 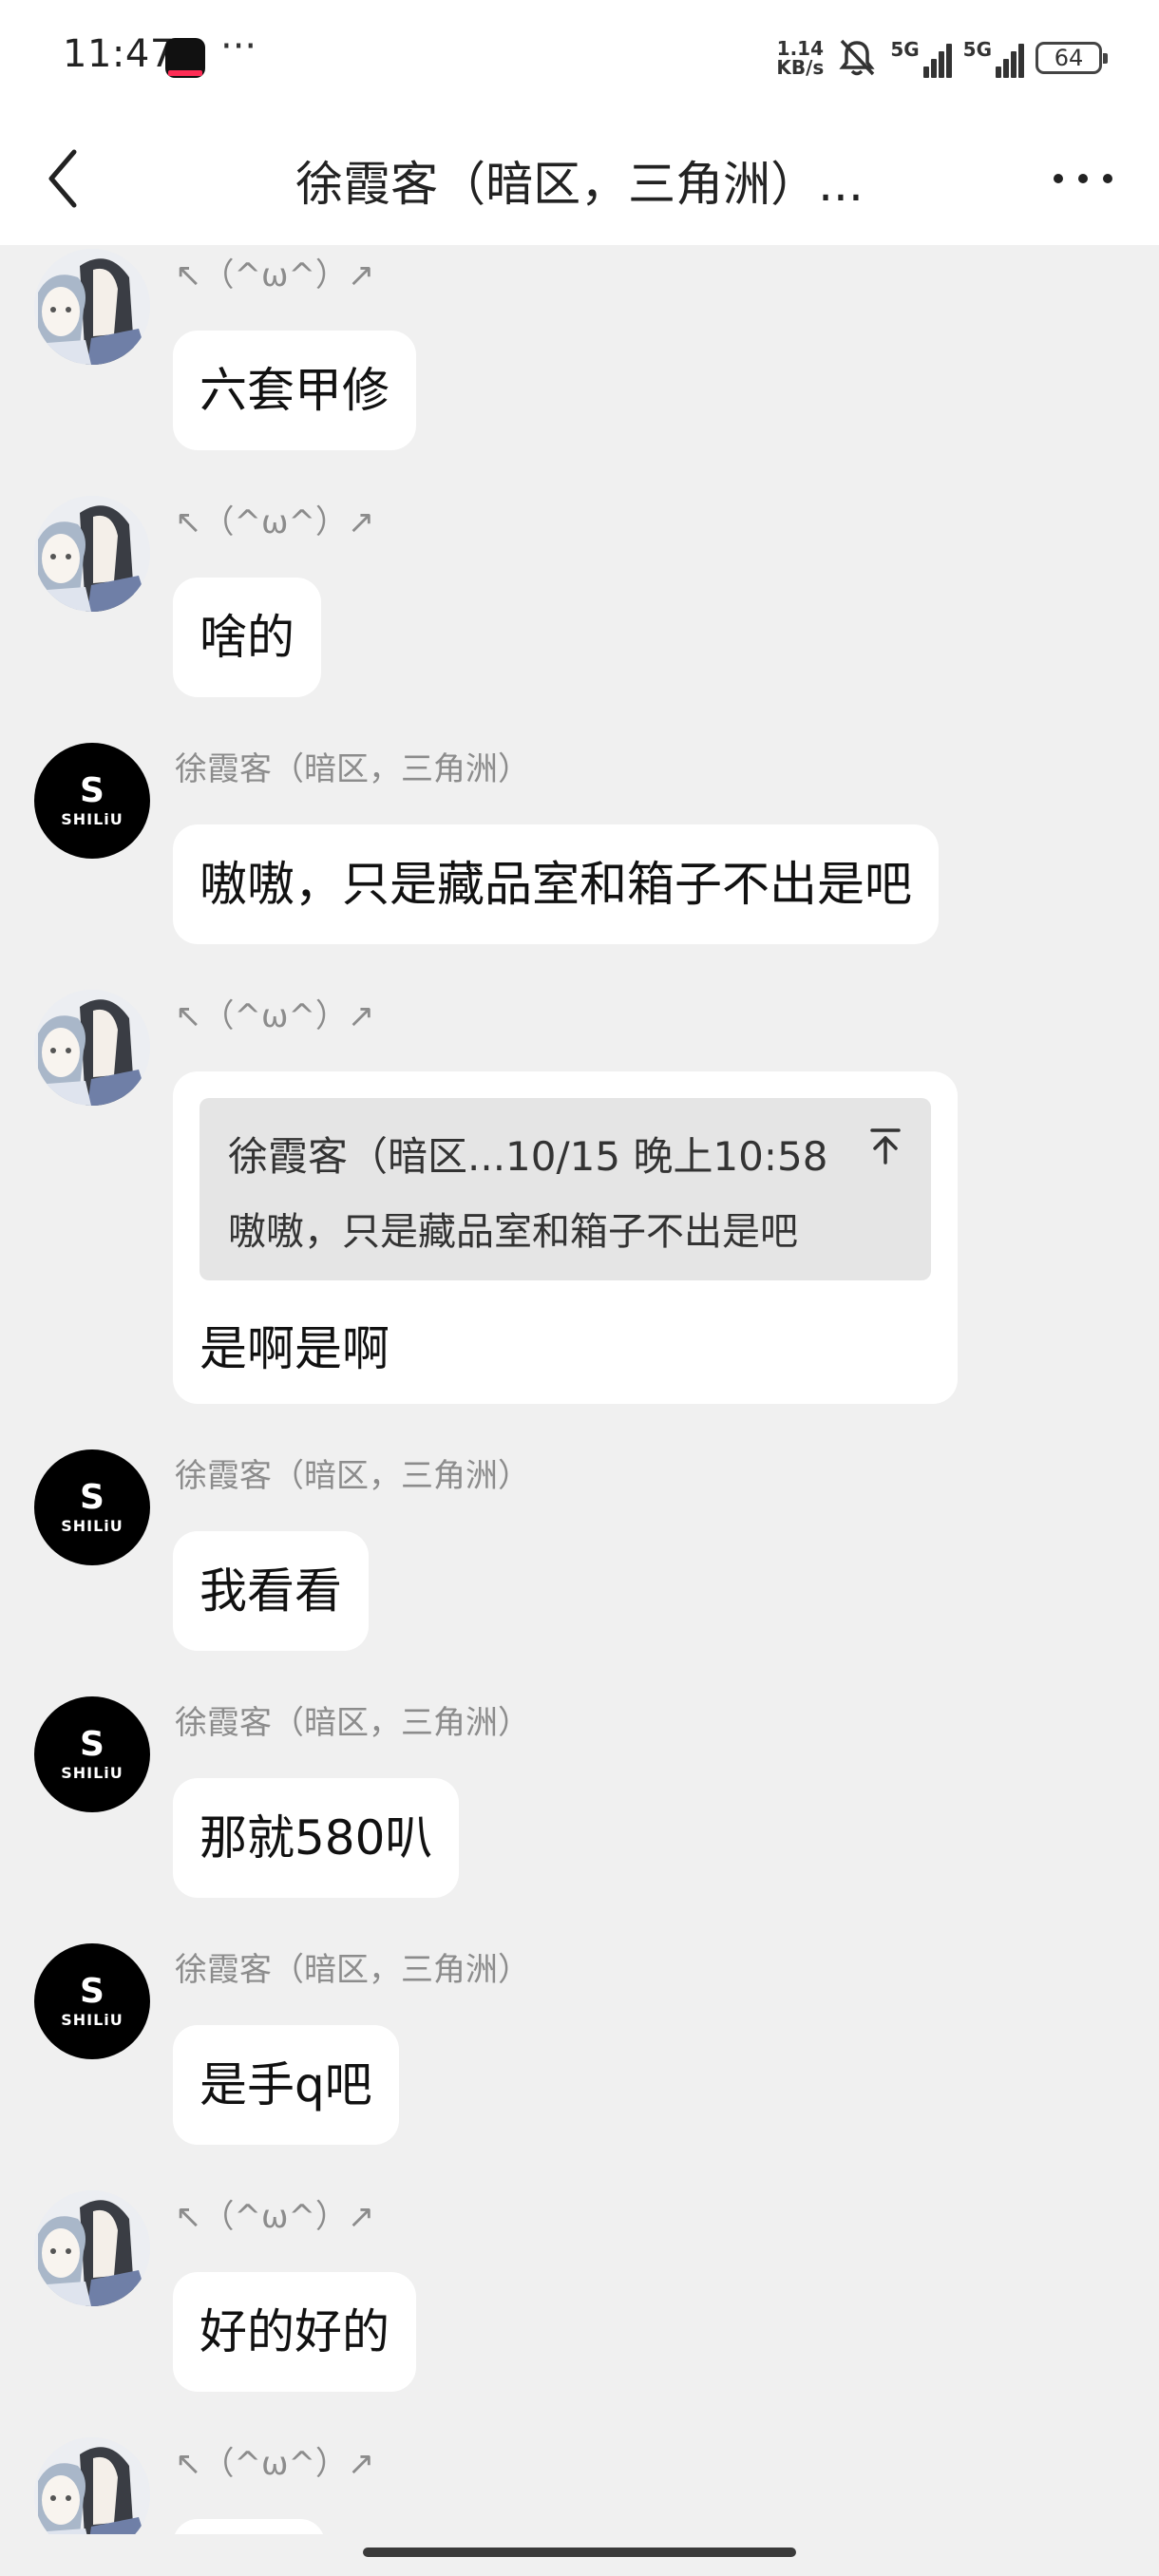 I want to click on message-text: 是啊是啊, so click(x=295, y=1348).